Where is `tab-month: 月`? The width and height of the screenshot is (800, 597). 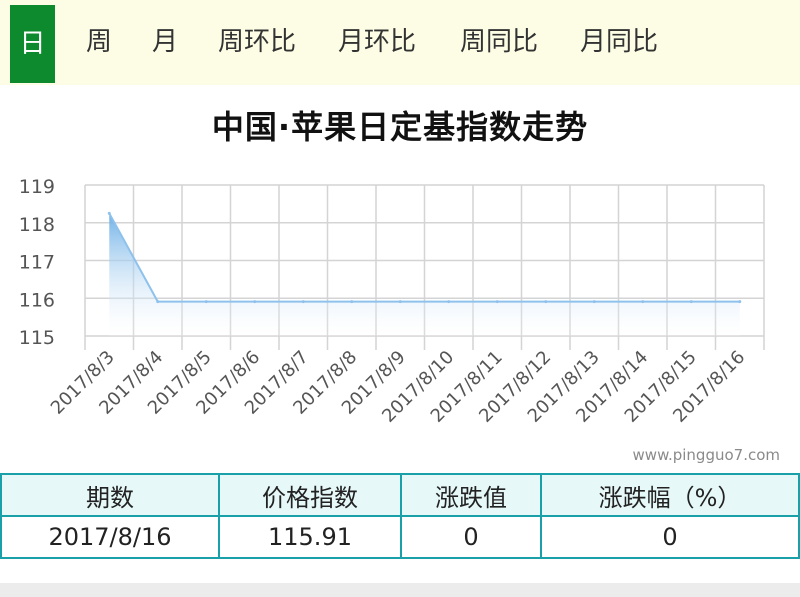
tab-month: 月 is located at coordinates (165, 42).